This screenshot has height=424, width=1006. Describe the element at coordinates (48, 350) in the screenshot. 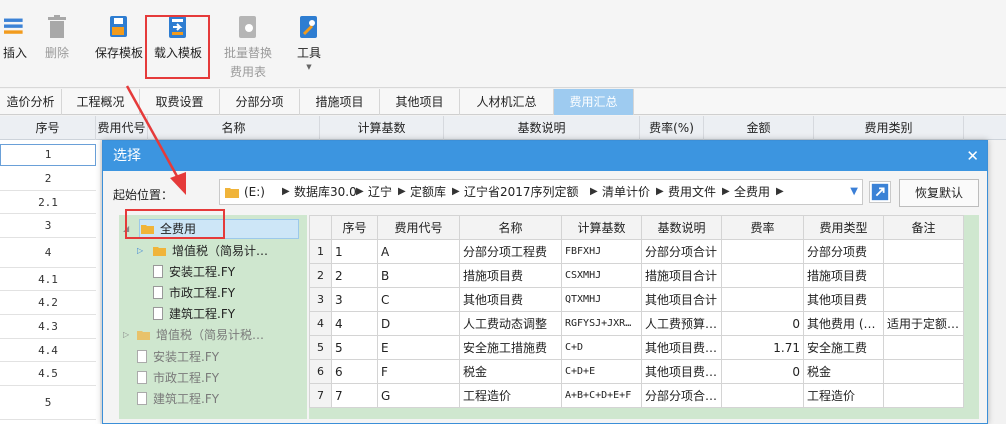

I see `grid-row: 4.4` at that location.